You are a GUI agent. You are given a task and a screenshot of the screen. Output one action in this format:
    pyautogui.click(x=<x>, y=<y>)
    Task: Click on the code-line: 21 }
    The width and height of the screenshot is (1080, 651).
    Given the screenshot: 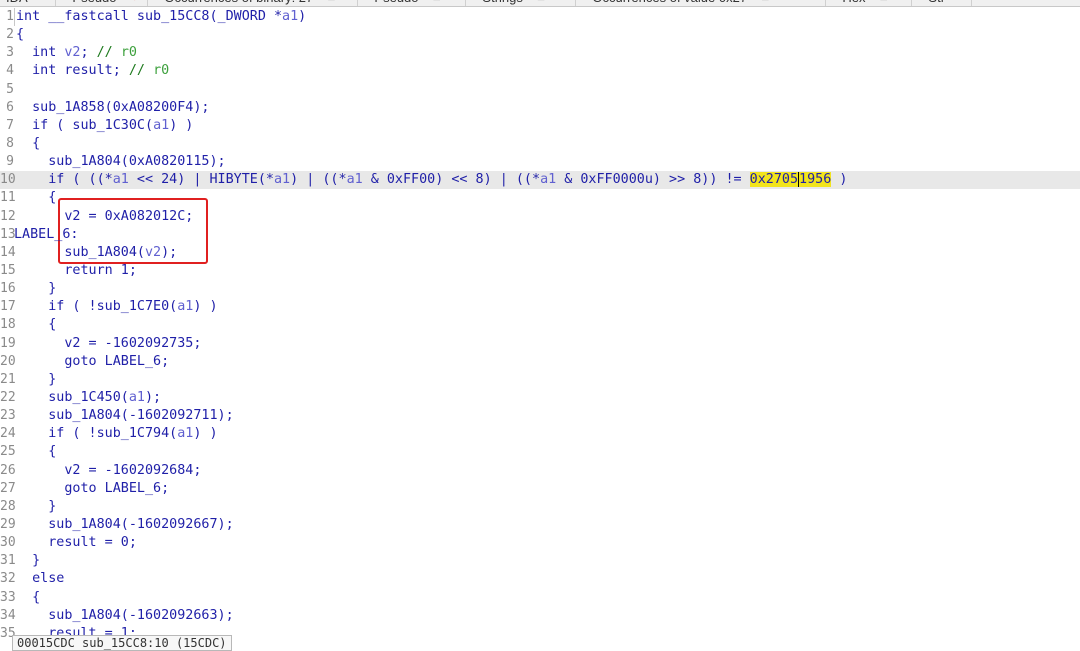 What is the action you would take?
    pyautogui.click(x=540, y=380)
    